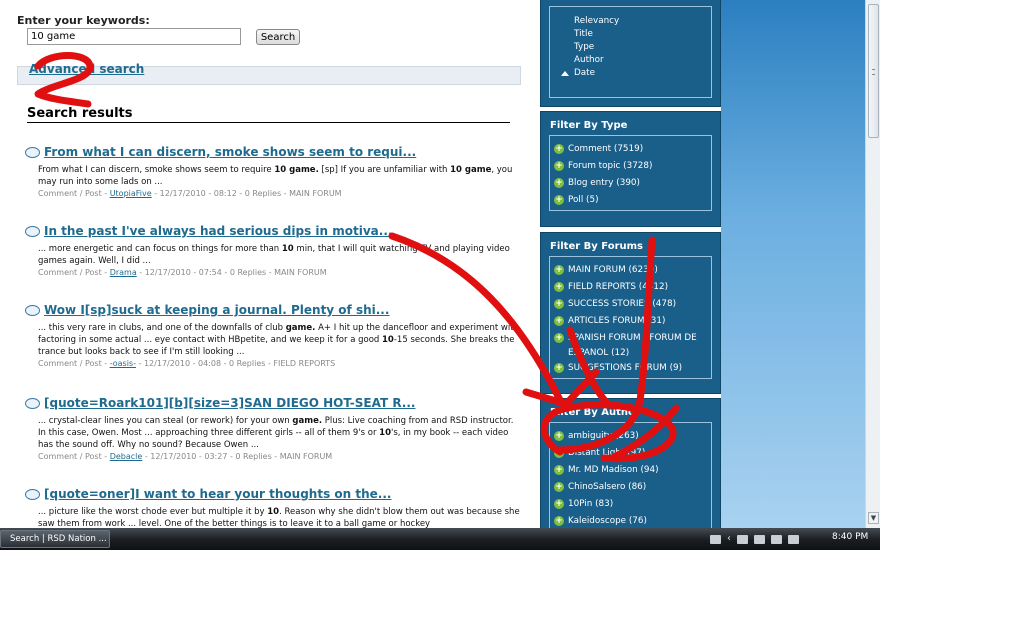  I want to click on author-facet: + Distant Light (97), so click(630, 452).